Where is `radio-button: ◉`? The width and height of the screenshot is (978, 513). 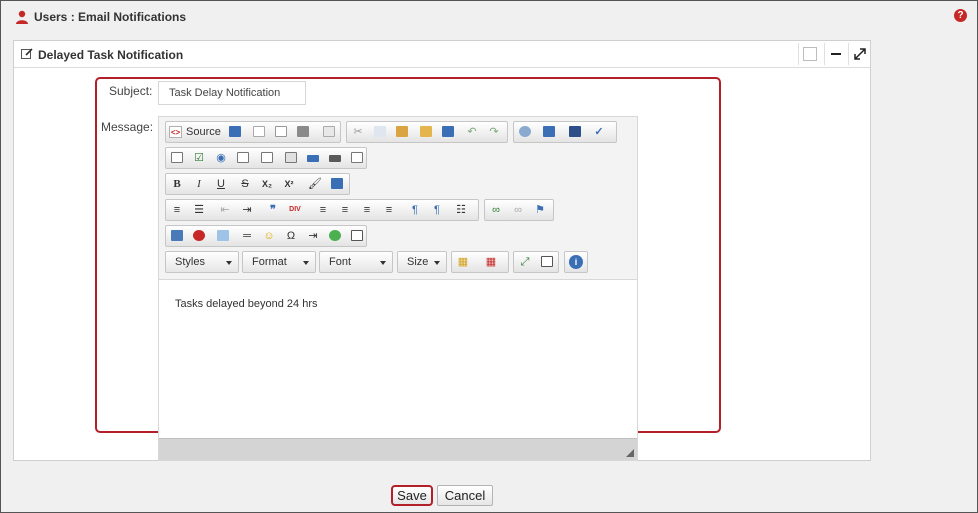 radio-button: ◉ is located at coordinates (221, 158).